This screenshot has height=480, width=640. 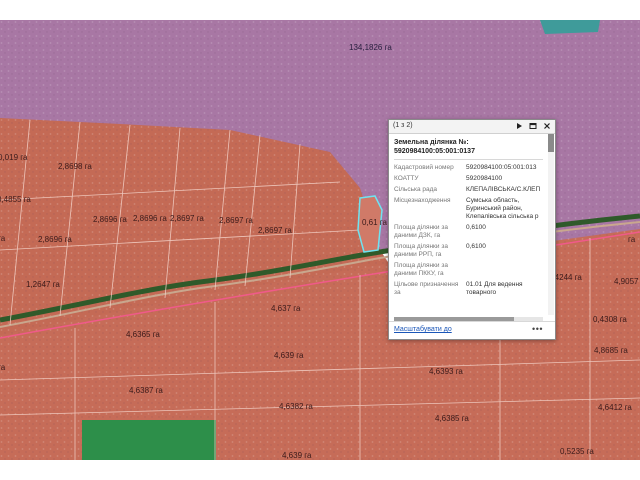 I want to click on popup-vertical-scrollbar, so click(x=551, y=224).